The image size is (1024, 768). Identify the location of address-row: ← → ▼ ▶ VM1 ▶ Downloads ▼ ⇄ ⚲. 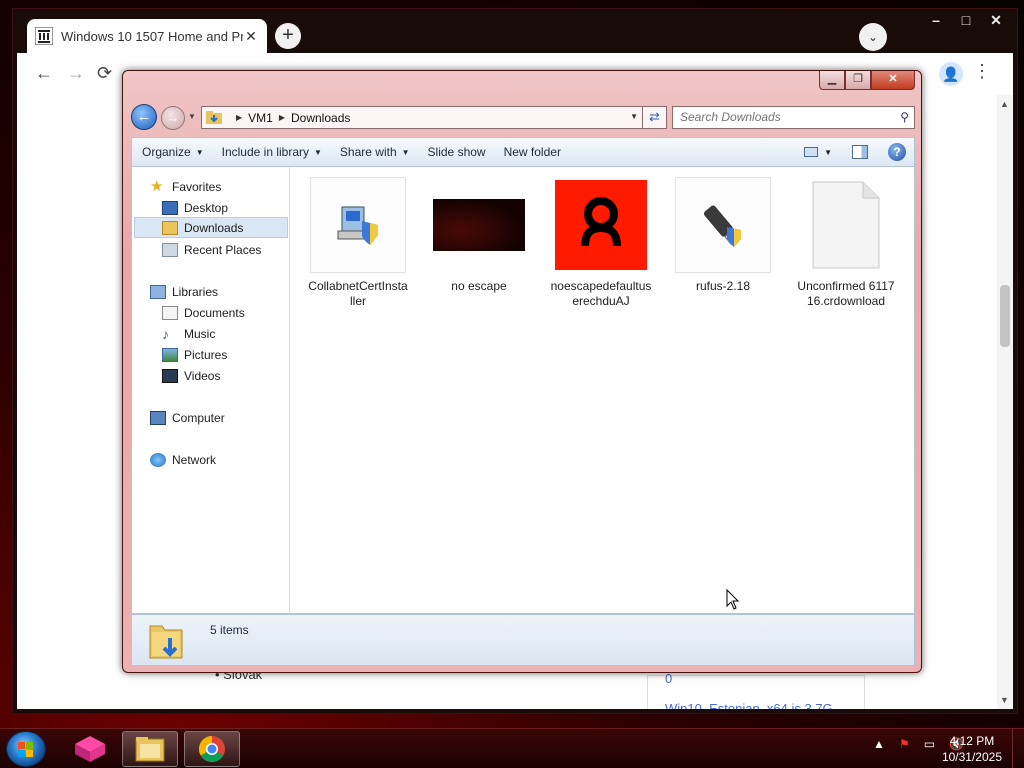
(523, 117).